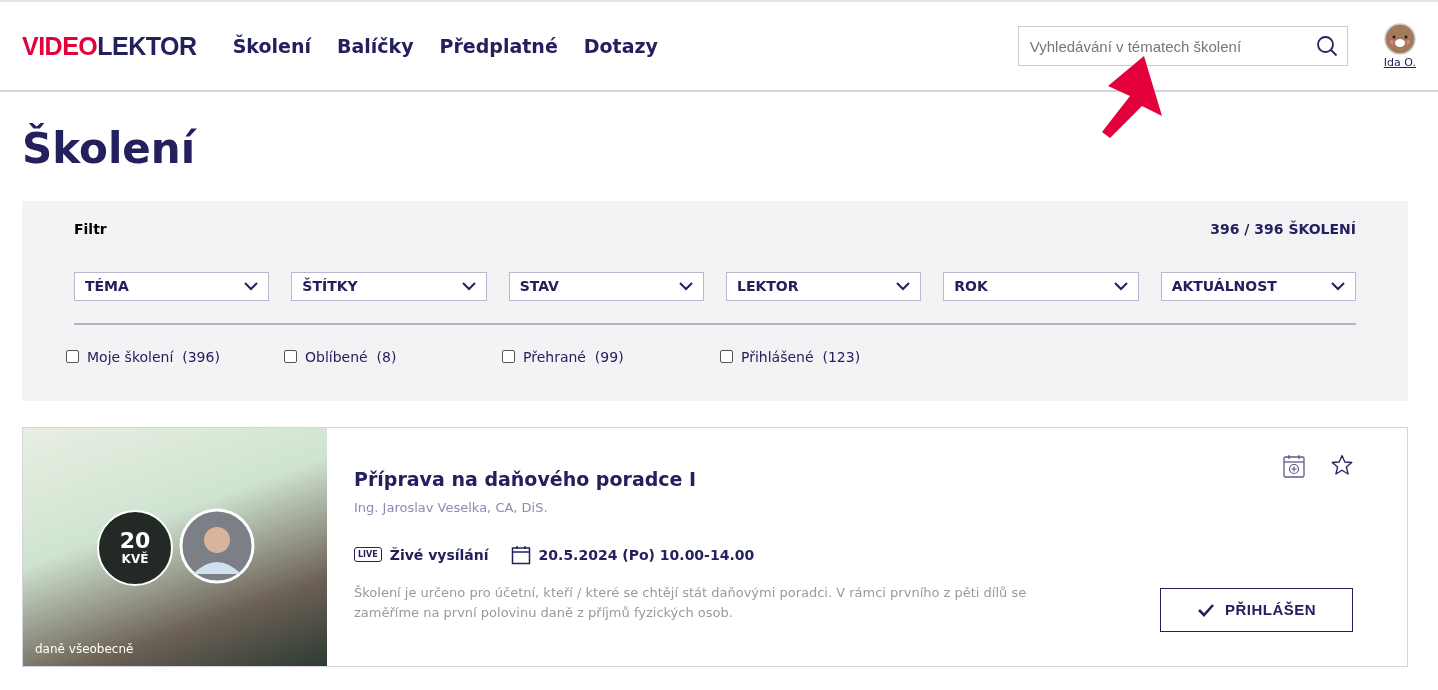  What do you see at coordinates (1041, 286) in the screenshot?
I see `filter-dropdown: ROK` at bounding box center [1041, 286].